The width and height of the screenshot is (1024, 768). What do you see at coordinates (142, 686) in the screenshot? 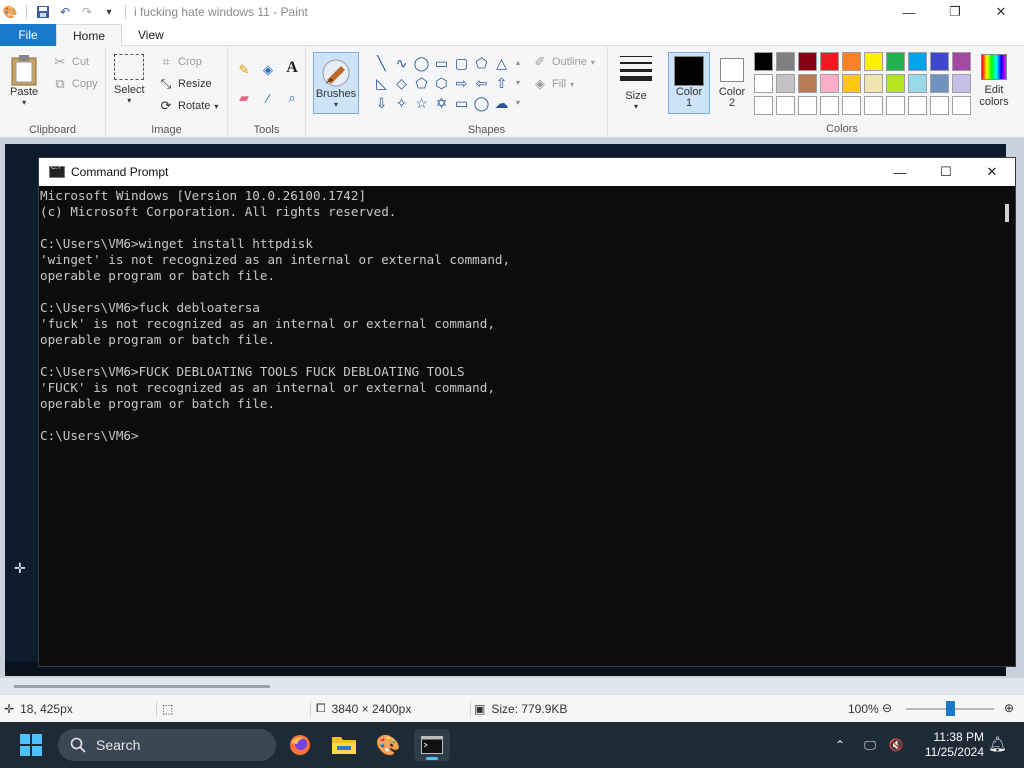
I see `horizontal-scrollbar` at bounding box center [142, 686].